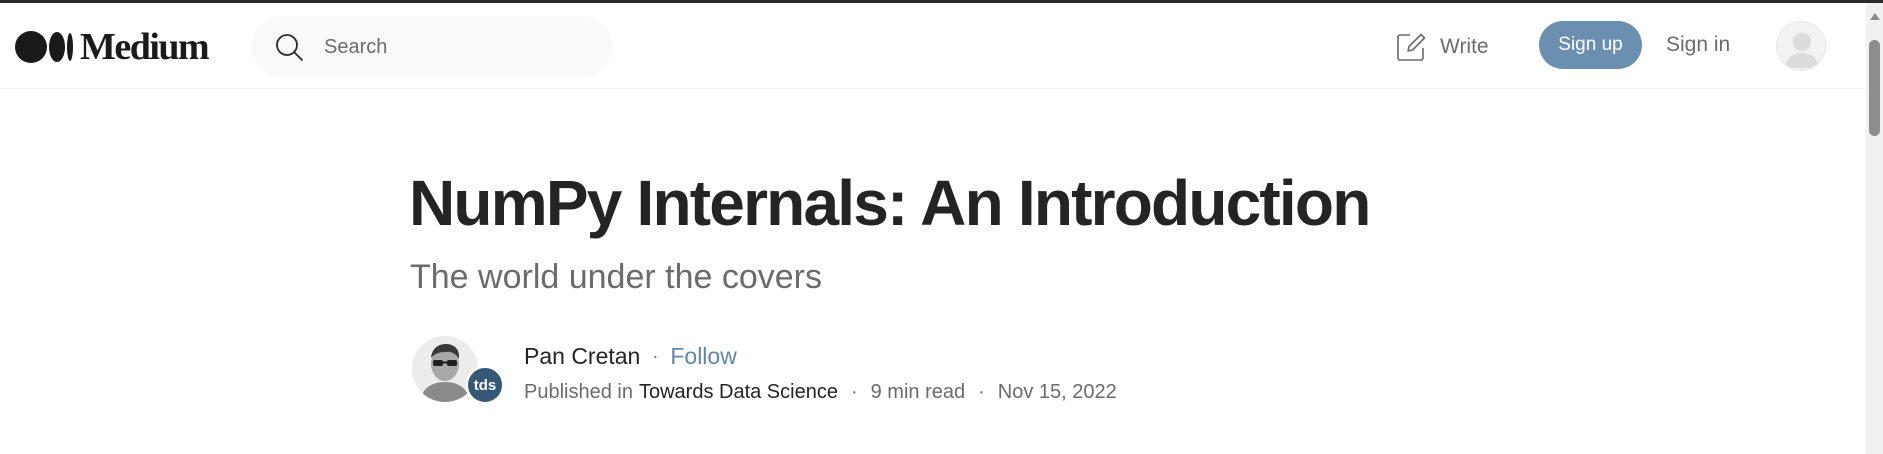 The width and height of the screenshot is (1883, 454). I want to click on search-bar, so click(432, 46).